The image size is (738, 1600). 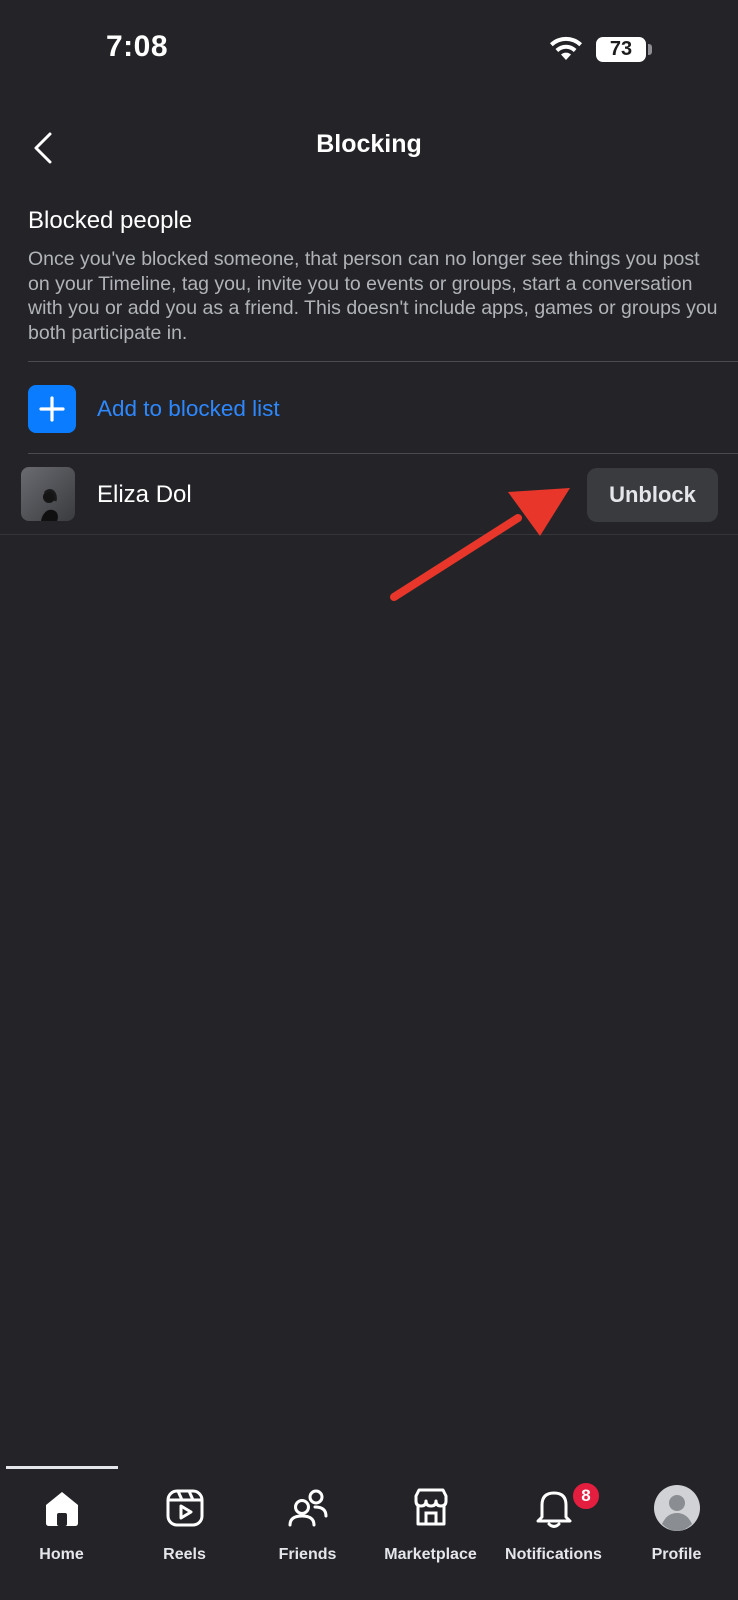 I want to click on tab-home: Home, so click(x=61, y=1526).